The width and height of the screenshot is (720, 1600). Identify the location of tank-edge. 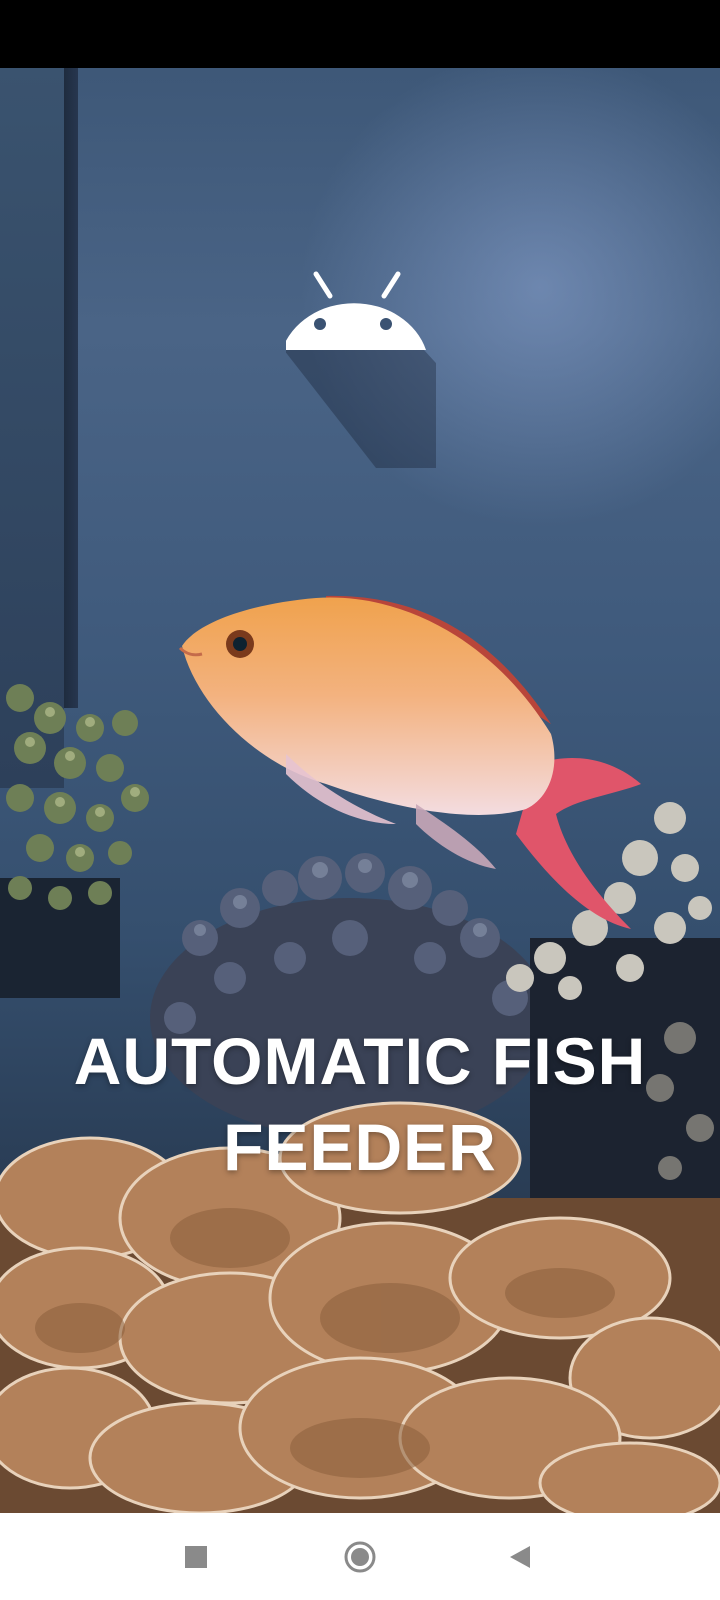
(71, 388).